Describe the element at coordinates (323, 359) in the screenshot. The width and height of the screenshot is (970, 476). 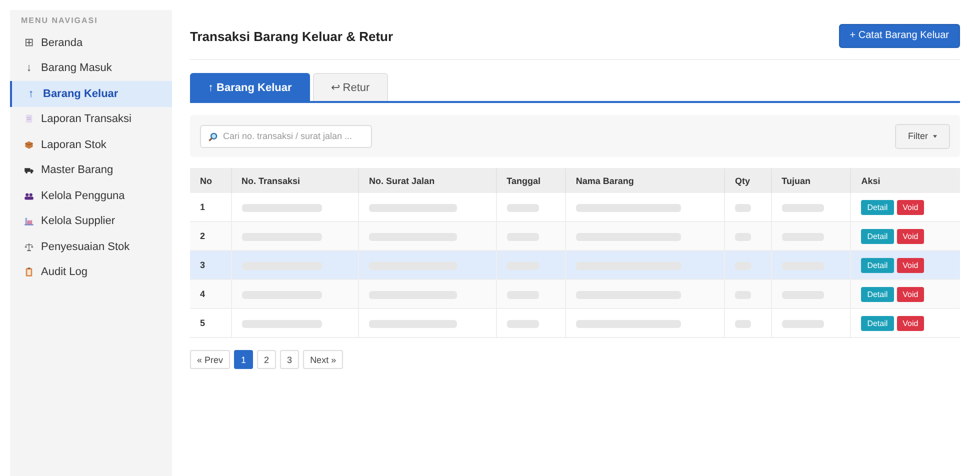
I see `page-button: Next »` at that location.